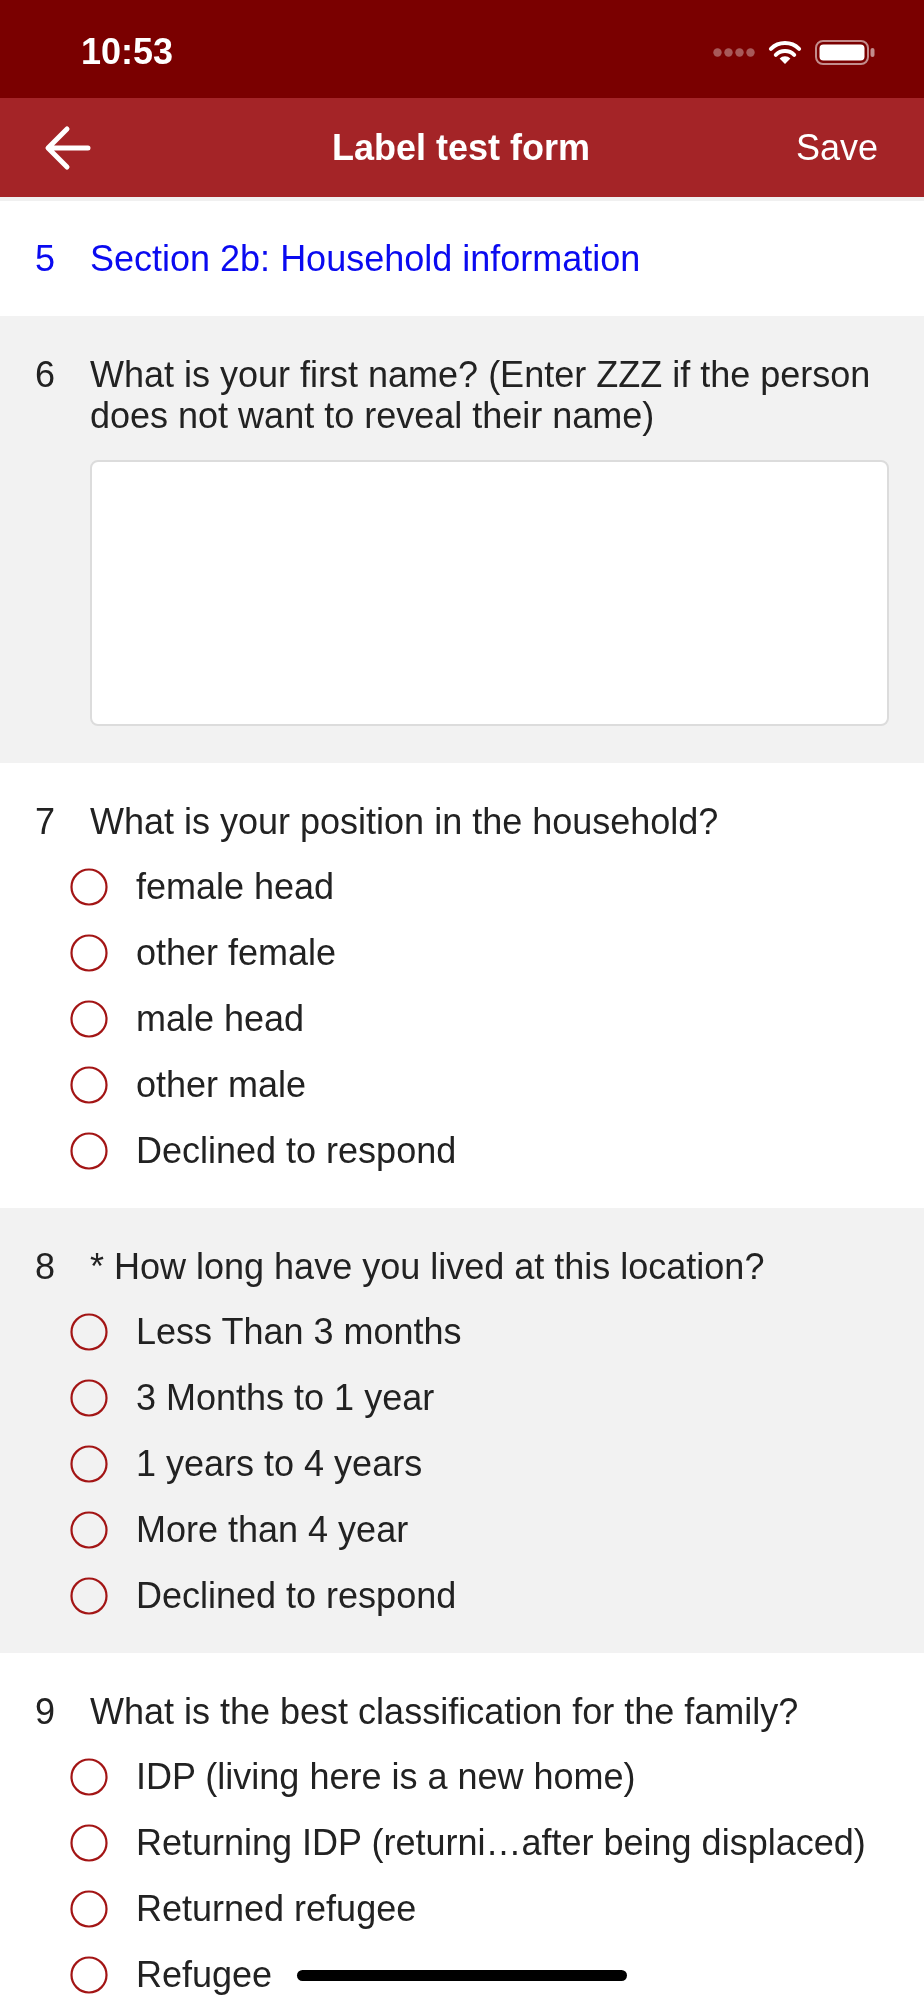 The width and height of the screenshot is (924, 2000). I want to click on question-text: What is your position in the household?, so click(405, 821).